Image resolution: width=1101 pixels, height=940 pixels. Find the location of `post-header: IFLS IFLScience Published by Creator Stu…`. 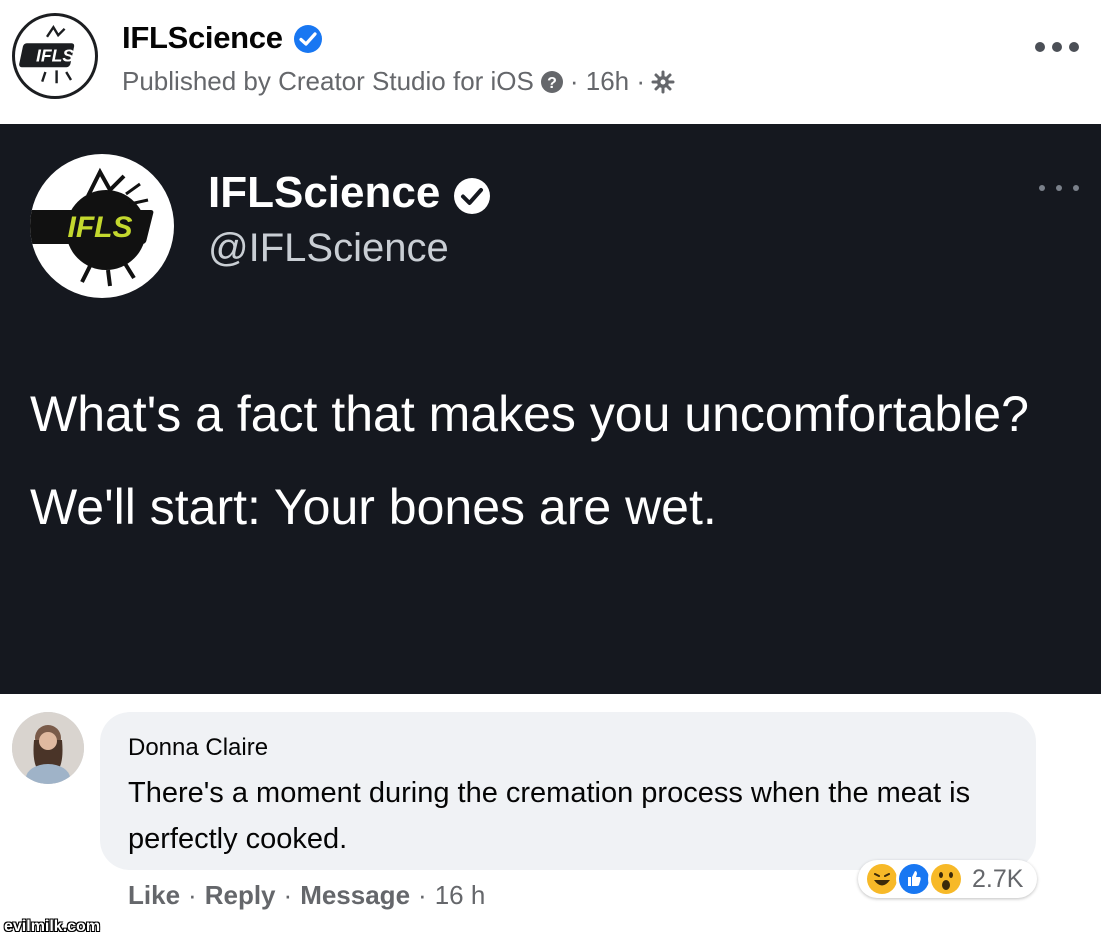

post-header: IFLS IFLScience Published by Creator Stu… is located at coordinates (550, 62).